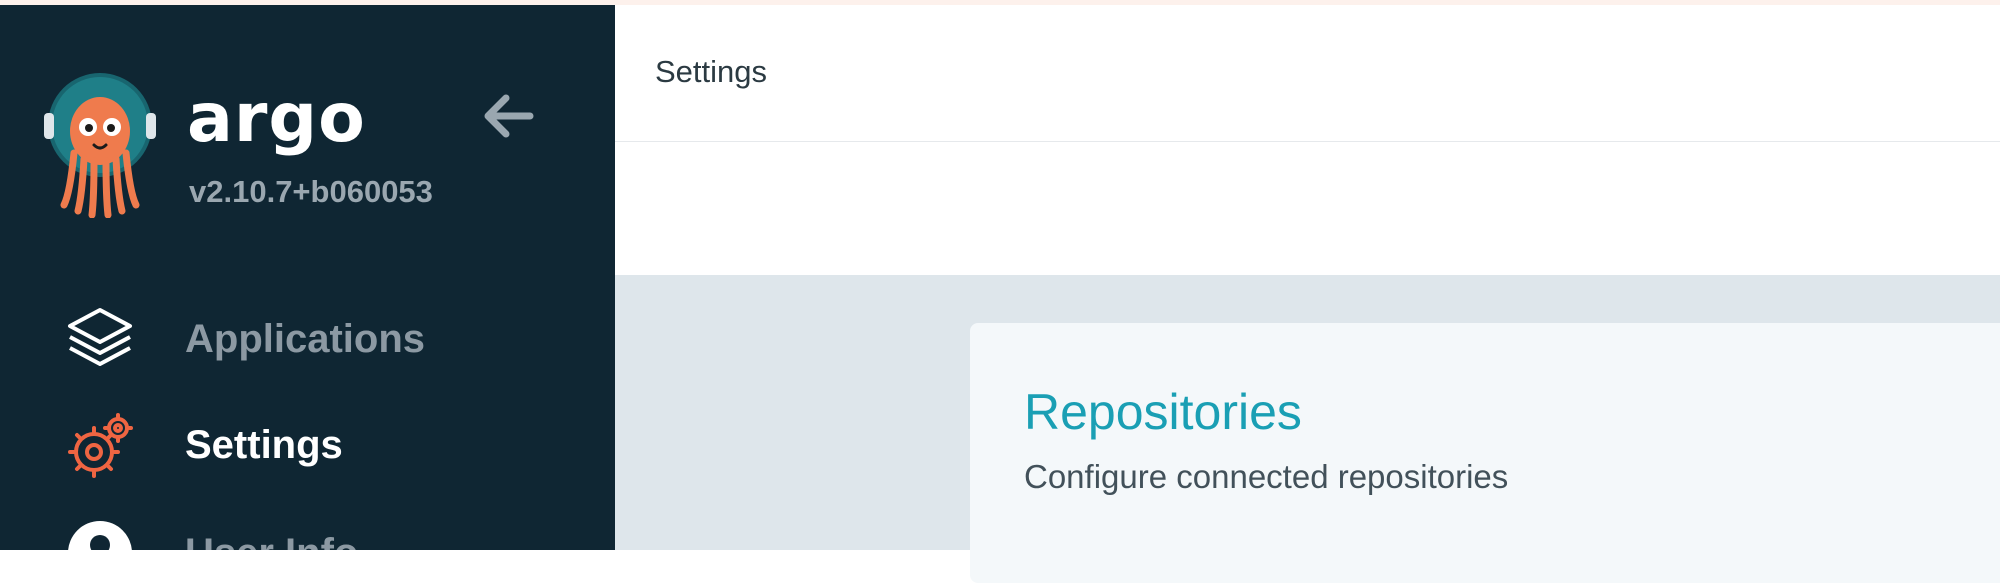 The image size is (2000, 583). I want to click on sidebar-item-applications: Applications, so click(307, 338).